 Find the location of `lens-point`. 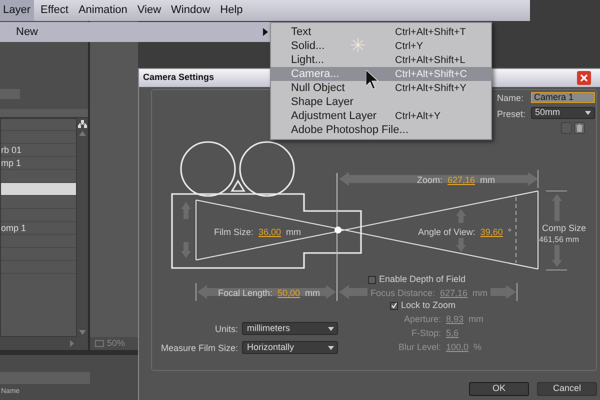

lens-point is located at coordinates (338, 230).